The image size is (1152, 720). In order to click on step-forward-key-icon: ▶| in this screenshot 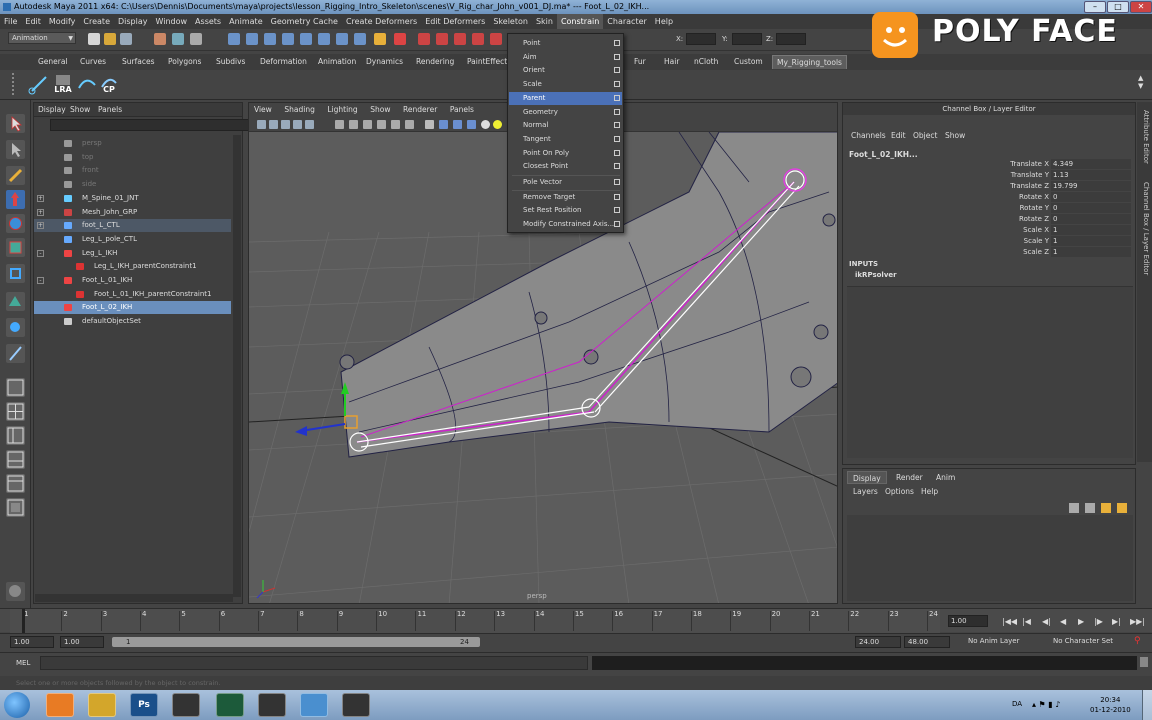, I will do `click(1116, 621)`.